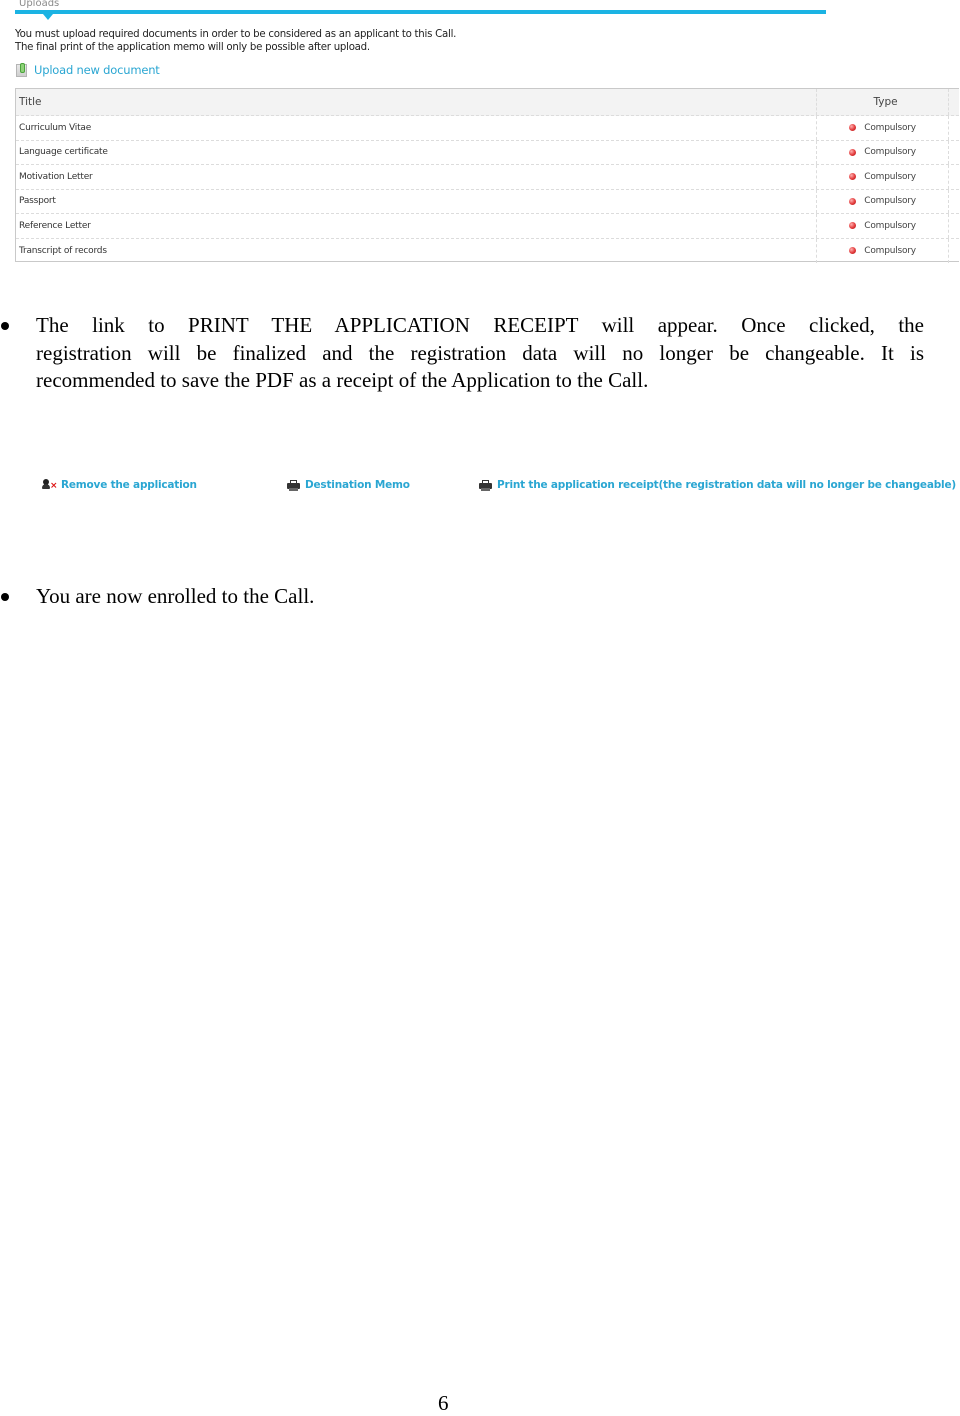  What do you see at coordinates (175, 596) in the screenshot?
I see `paragraph-text: You are now enrolled to the Call.` at bounding box center [175, 596].